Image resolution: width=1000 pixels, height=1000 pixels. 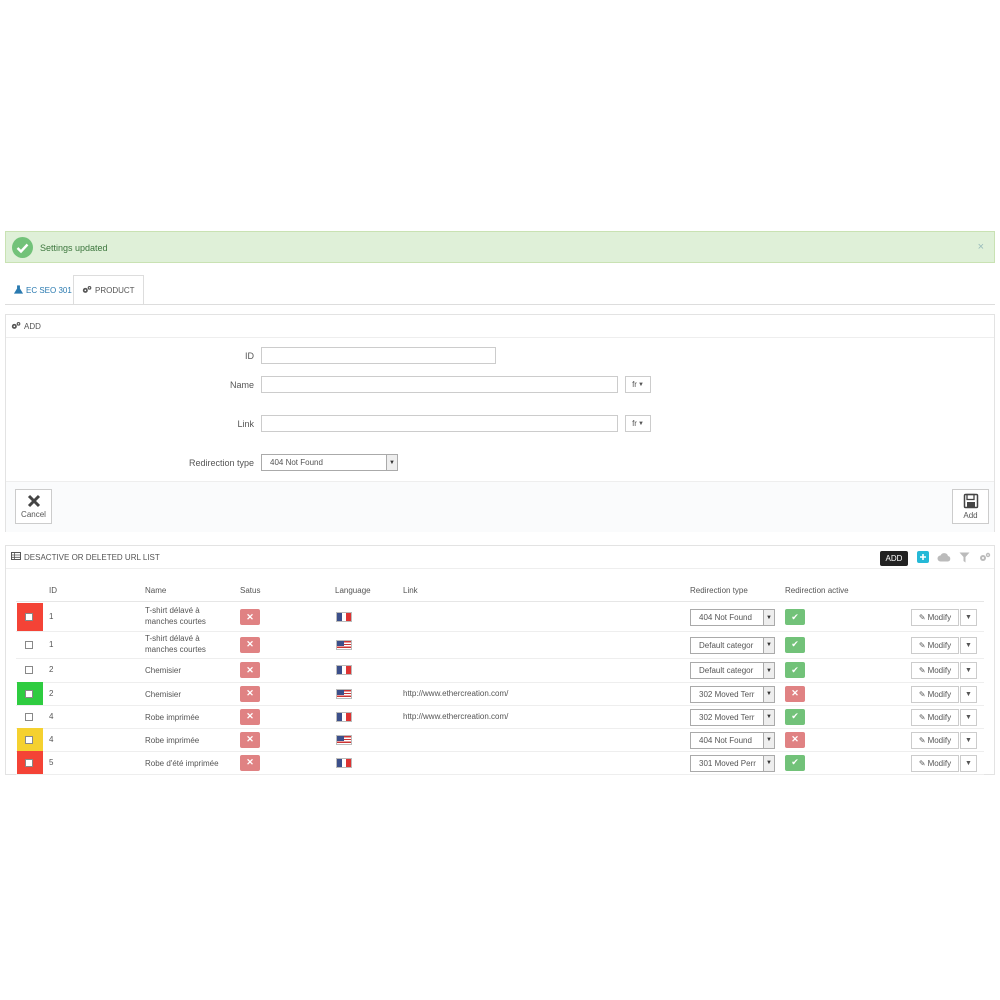 What do you see at coordinates (74, 248) in the screenshot?
I see `alert-message: Settings updated` at bounding box center [74, 248].